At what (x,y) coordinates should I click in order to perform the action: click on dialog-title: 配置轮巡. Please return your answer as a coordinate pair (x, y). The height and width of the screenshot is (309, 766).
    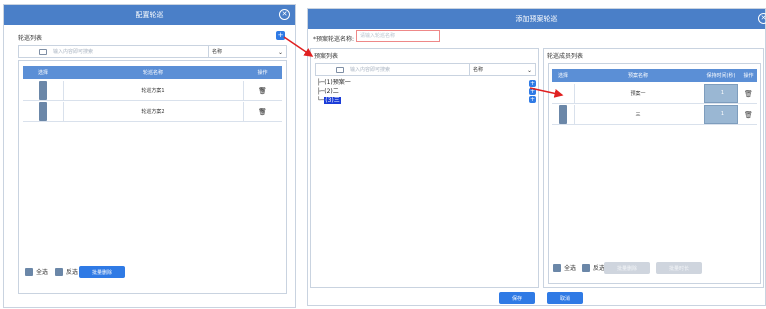
    Looking at the image, I should click on (149, 15).